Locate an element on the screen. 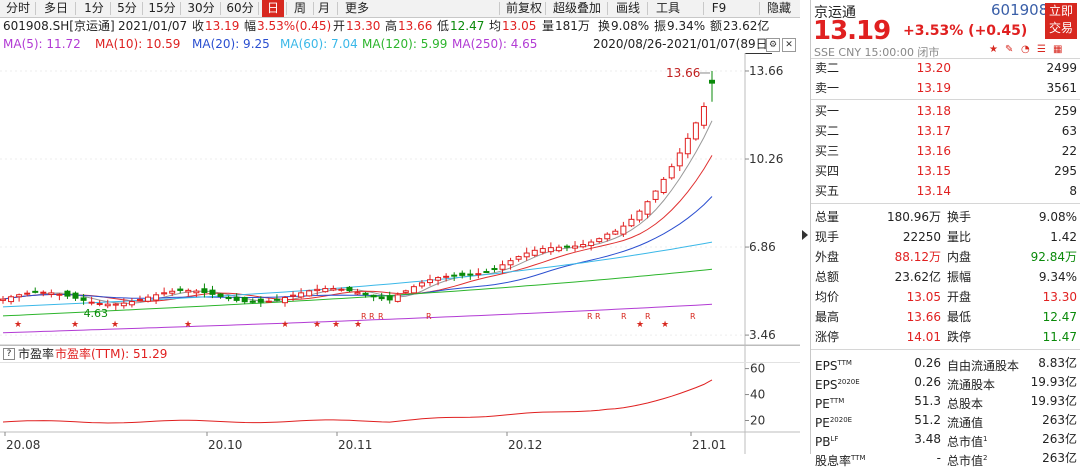 This screenshot has height=471, width=1080. toolbar-tool-button: 前复权 is located at coordinates (524, 8).